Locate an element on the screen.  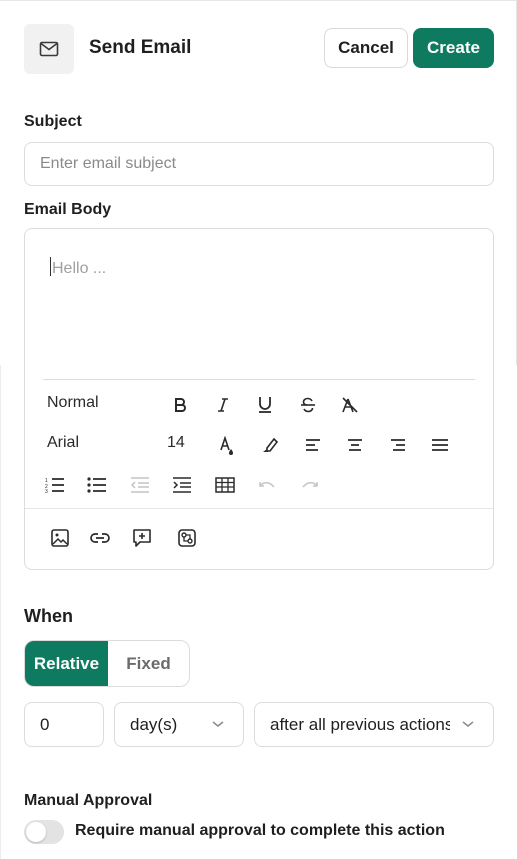
paragraph-style-select: Normal is located at coordinates (73, 403).